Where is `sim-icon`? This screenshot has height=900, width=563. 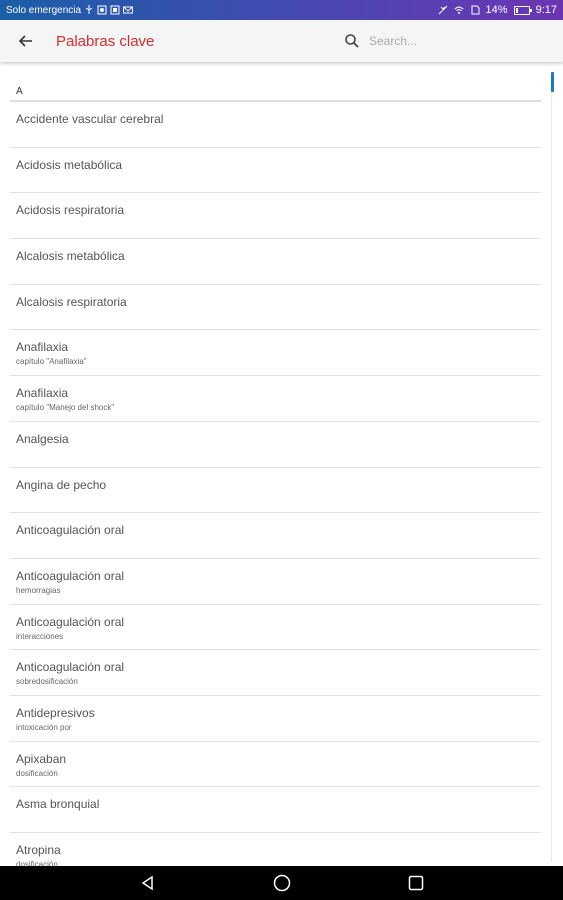 sim-icon is located at coordinates (475, 10).